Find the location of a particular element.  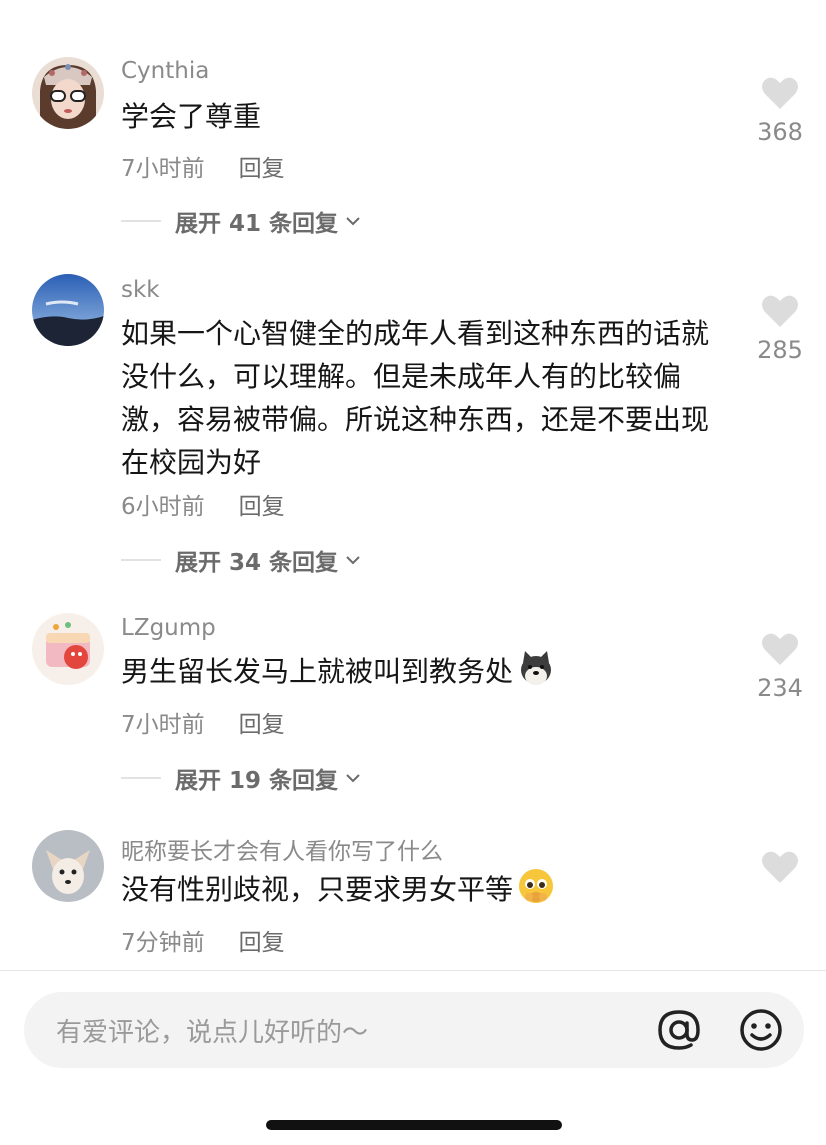

at-icon is located at coordinates (679, 1030).